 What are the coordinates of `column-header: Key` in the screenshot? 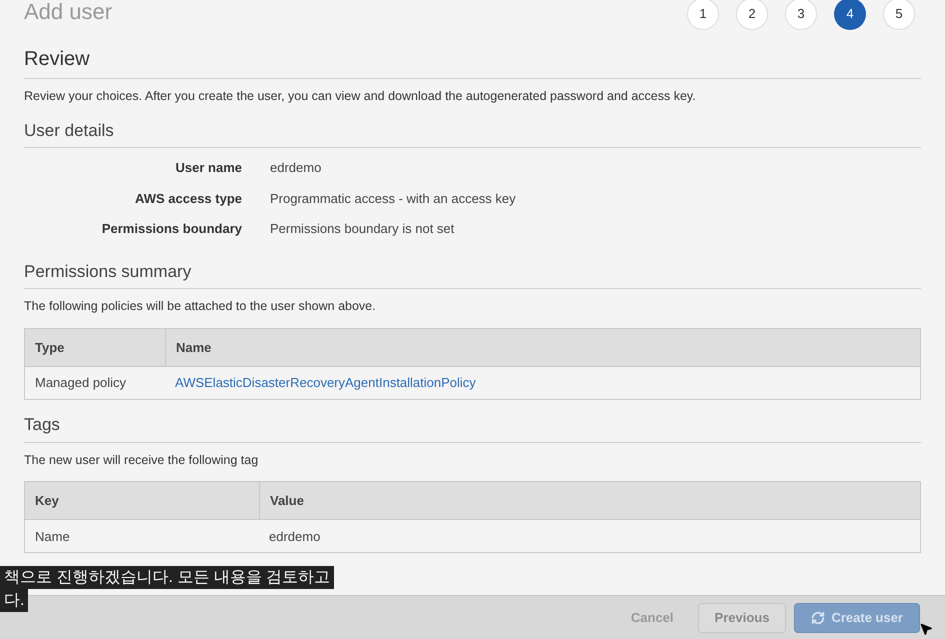 It's located at (47, 501).